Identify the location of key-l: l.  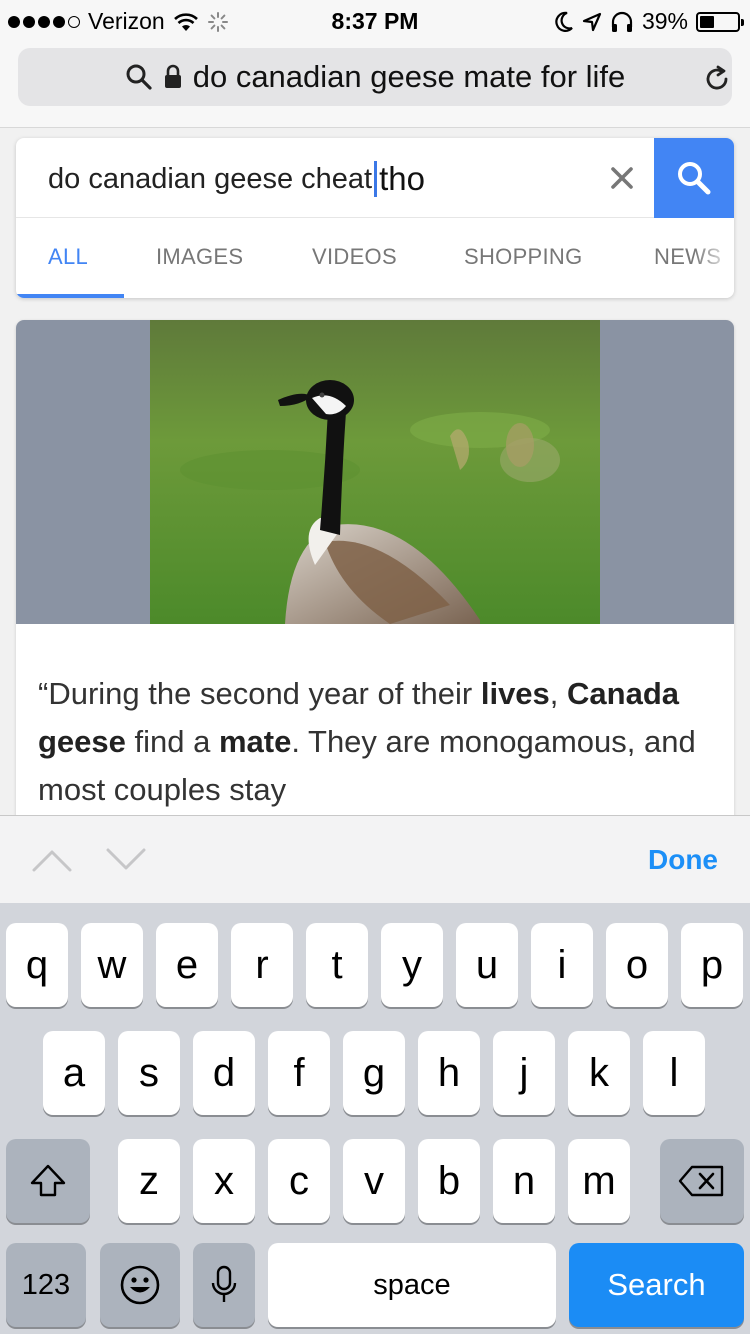
(674, 1073).